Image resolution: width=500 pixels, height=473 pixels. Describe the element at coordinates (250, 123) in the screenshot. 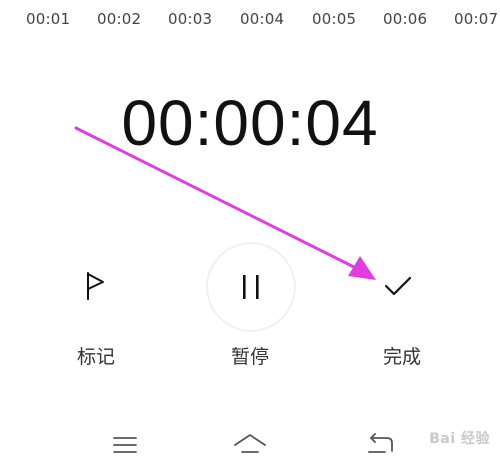

I see `elapsed-time-display: 00:00:04` at that location.